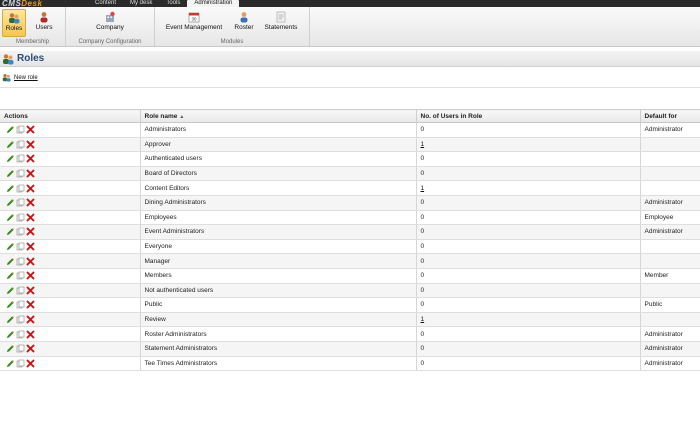  I want to click on role-name-cell: Everyone, so click(278, 247).